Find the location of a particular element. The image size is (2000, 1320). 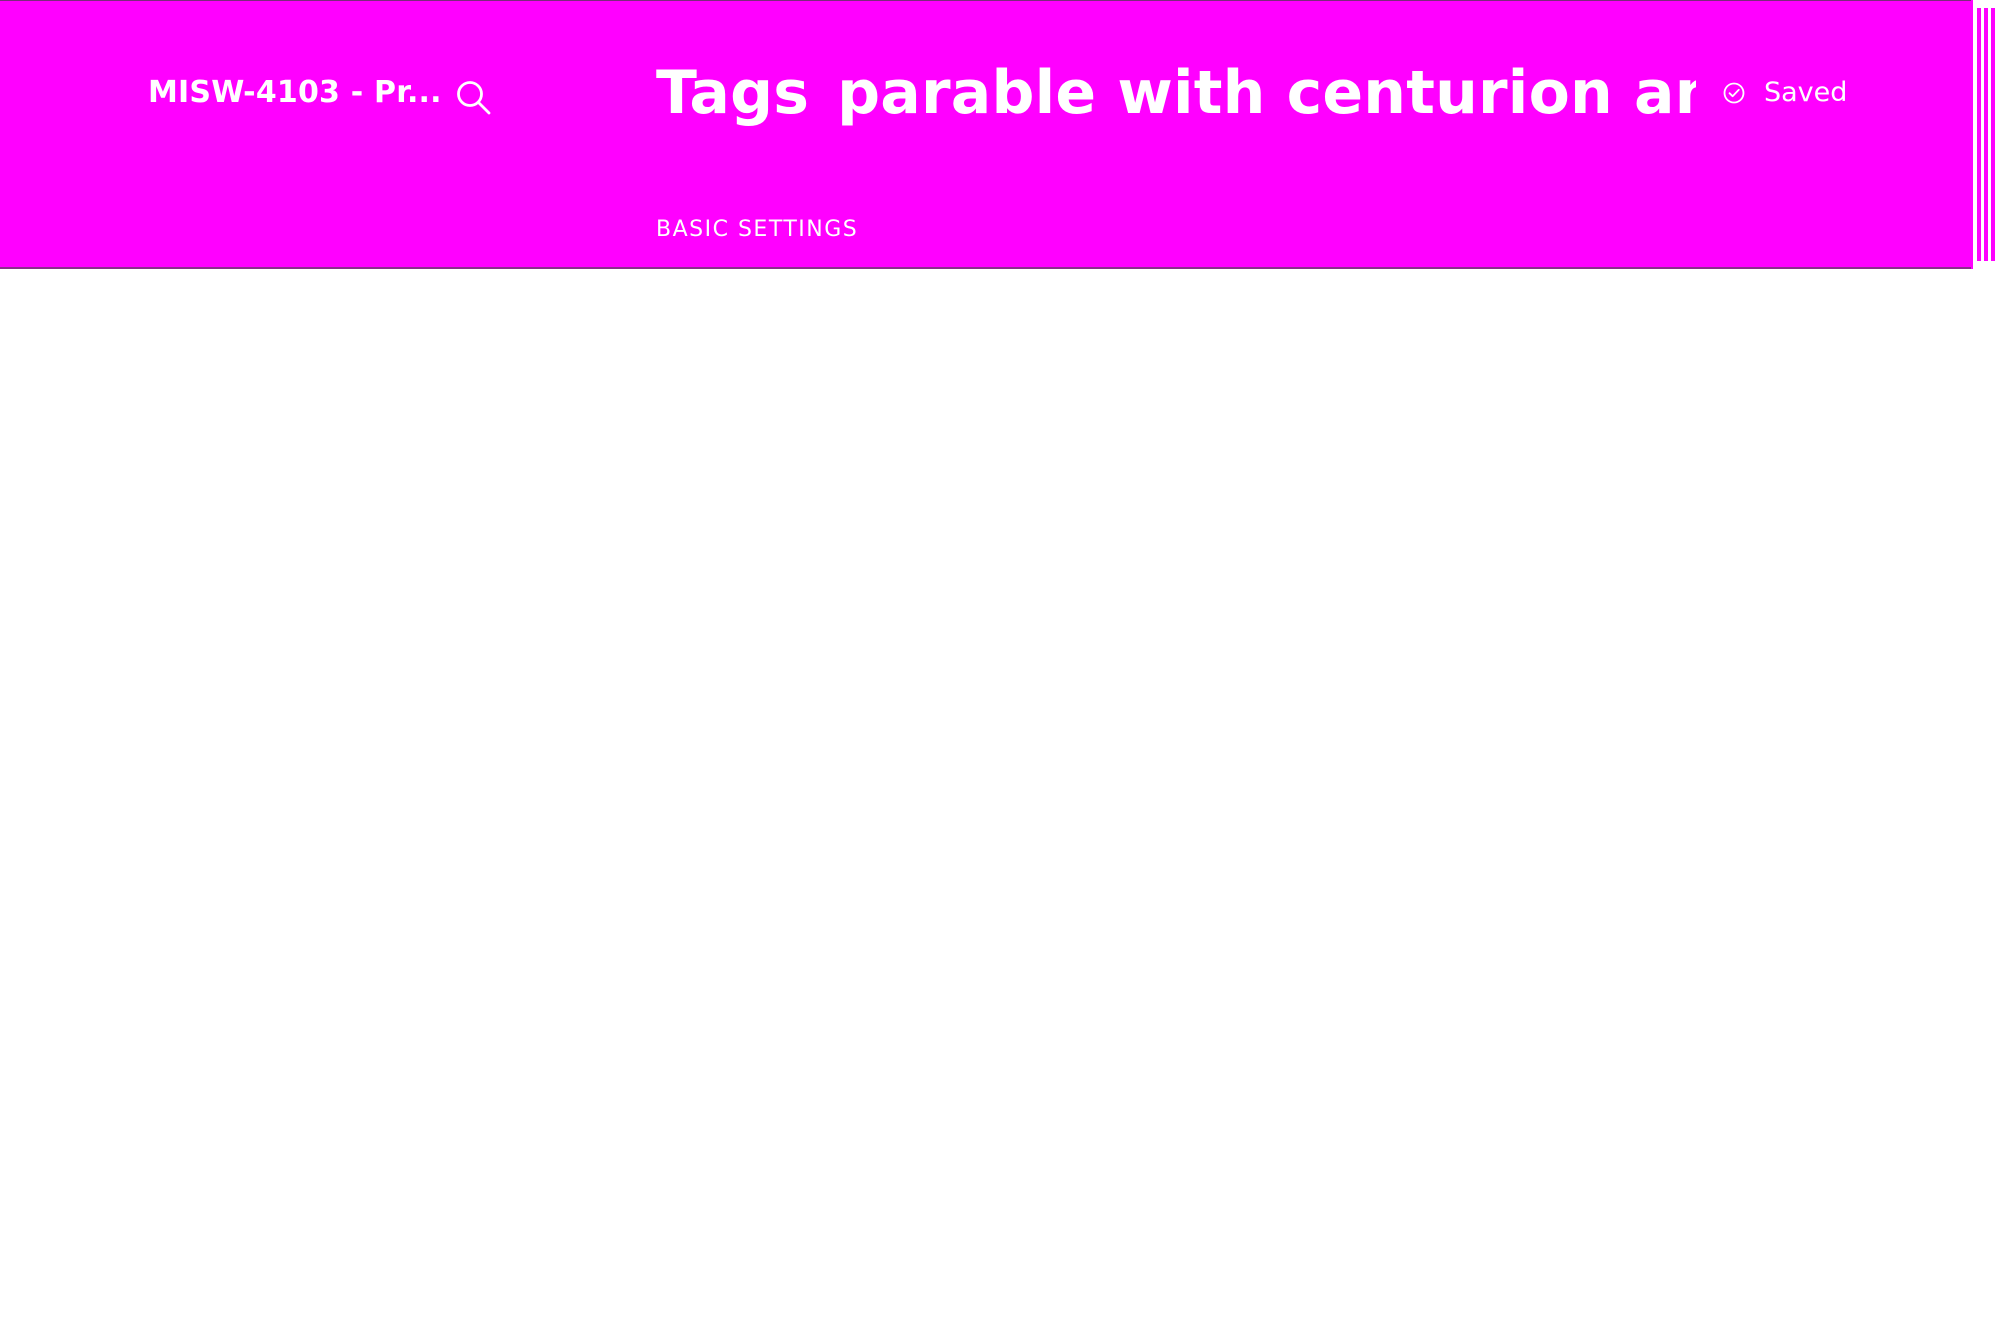

post-title-text: parable with centurion among is located at coordinates (1266, 93).